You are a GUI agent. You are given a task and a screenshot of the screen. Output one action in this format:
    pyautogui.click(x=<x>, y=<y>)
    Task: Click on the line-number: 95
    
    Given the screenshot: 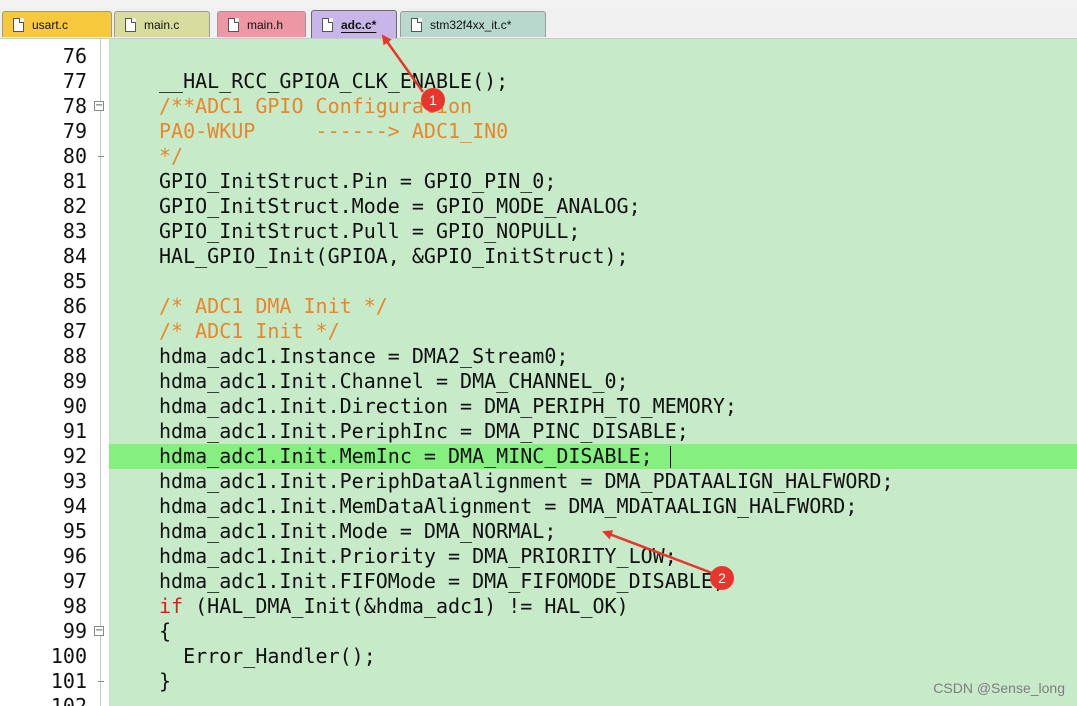 What is the action you would take?
    pyautogui.click(x=74, y=531)
    